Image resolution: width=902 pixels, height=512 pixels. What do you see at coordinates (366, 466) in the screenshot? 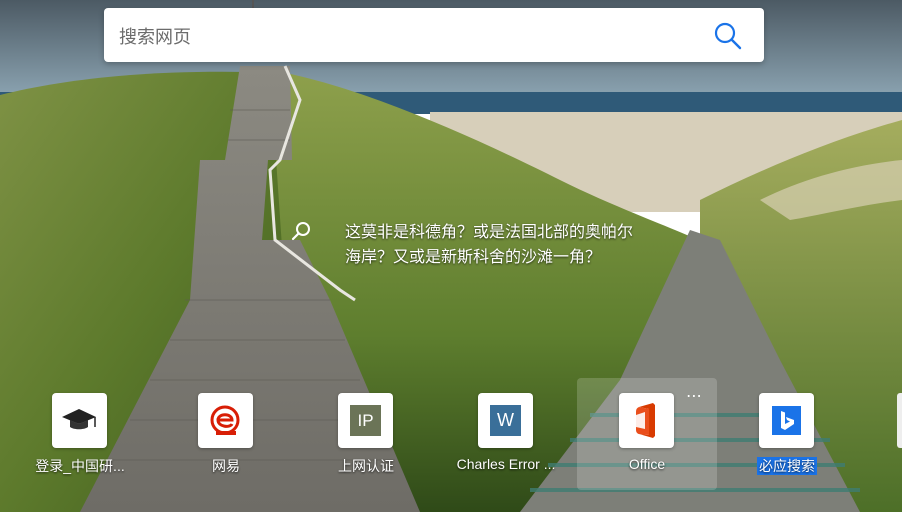
I see `quick-link-label: 上网认证` at bounding box center [366, 466].